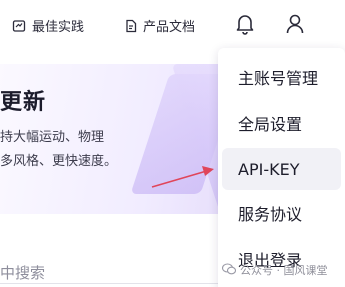 The width and height of the screenshot is (345, 287). I want to click on nav-link-best-practice: 最佳实践, so click(48, 25).